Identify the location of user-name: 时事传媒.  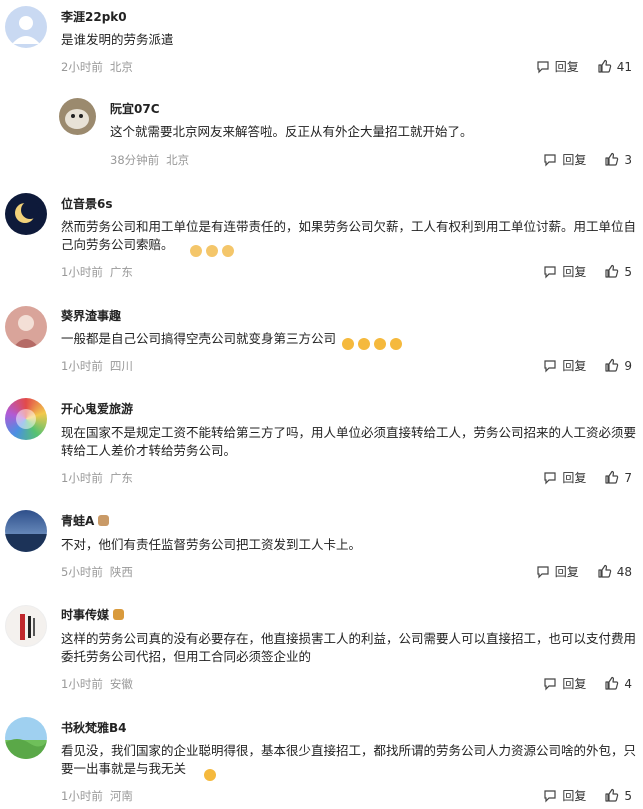
(93, 614).